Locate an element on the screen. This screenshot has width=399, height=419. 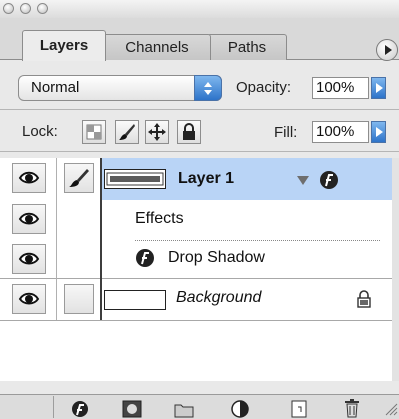
checkerboard-icon is located at coordinates (94, 132).